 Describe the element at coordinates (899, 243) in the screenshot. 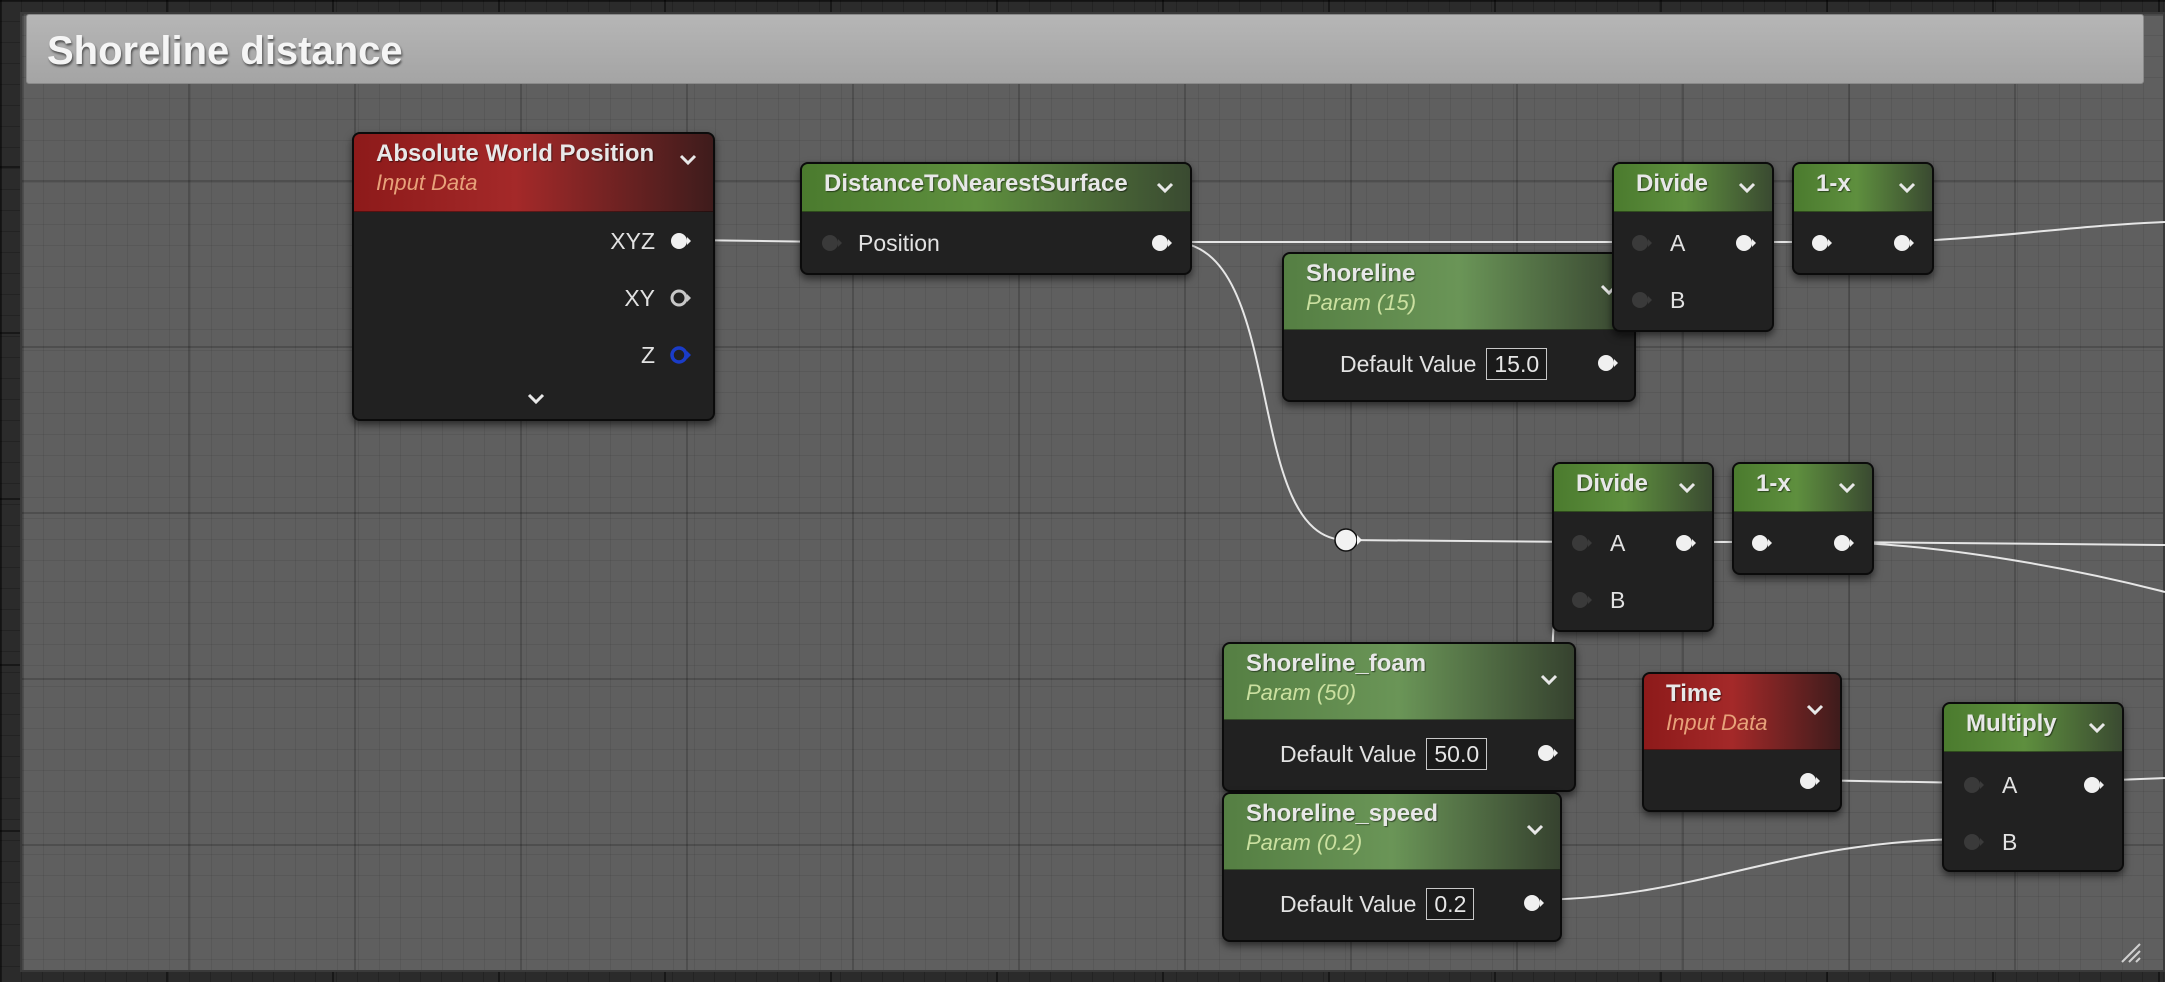

I see `input-label-position: Position` at that location.